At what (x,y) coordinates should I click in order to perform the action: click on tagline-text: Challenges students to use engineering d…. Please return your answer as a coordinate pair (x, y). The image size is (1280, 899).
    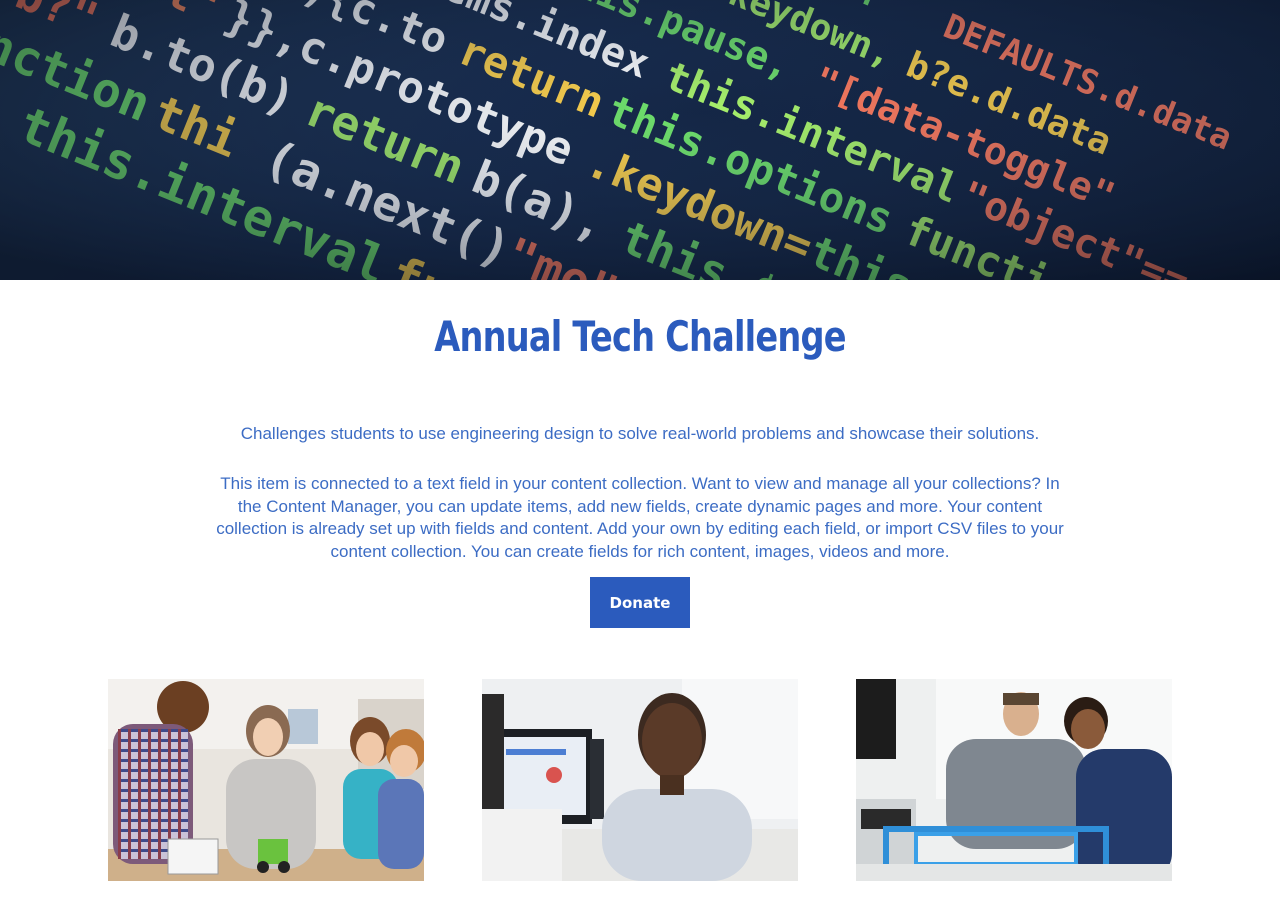
    Looking at the image, I should click on (640, 433).